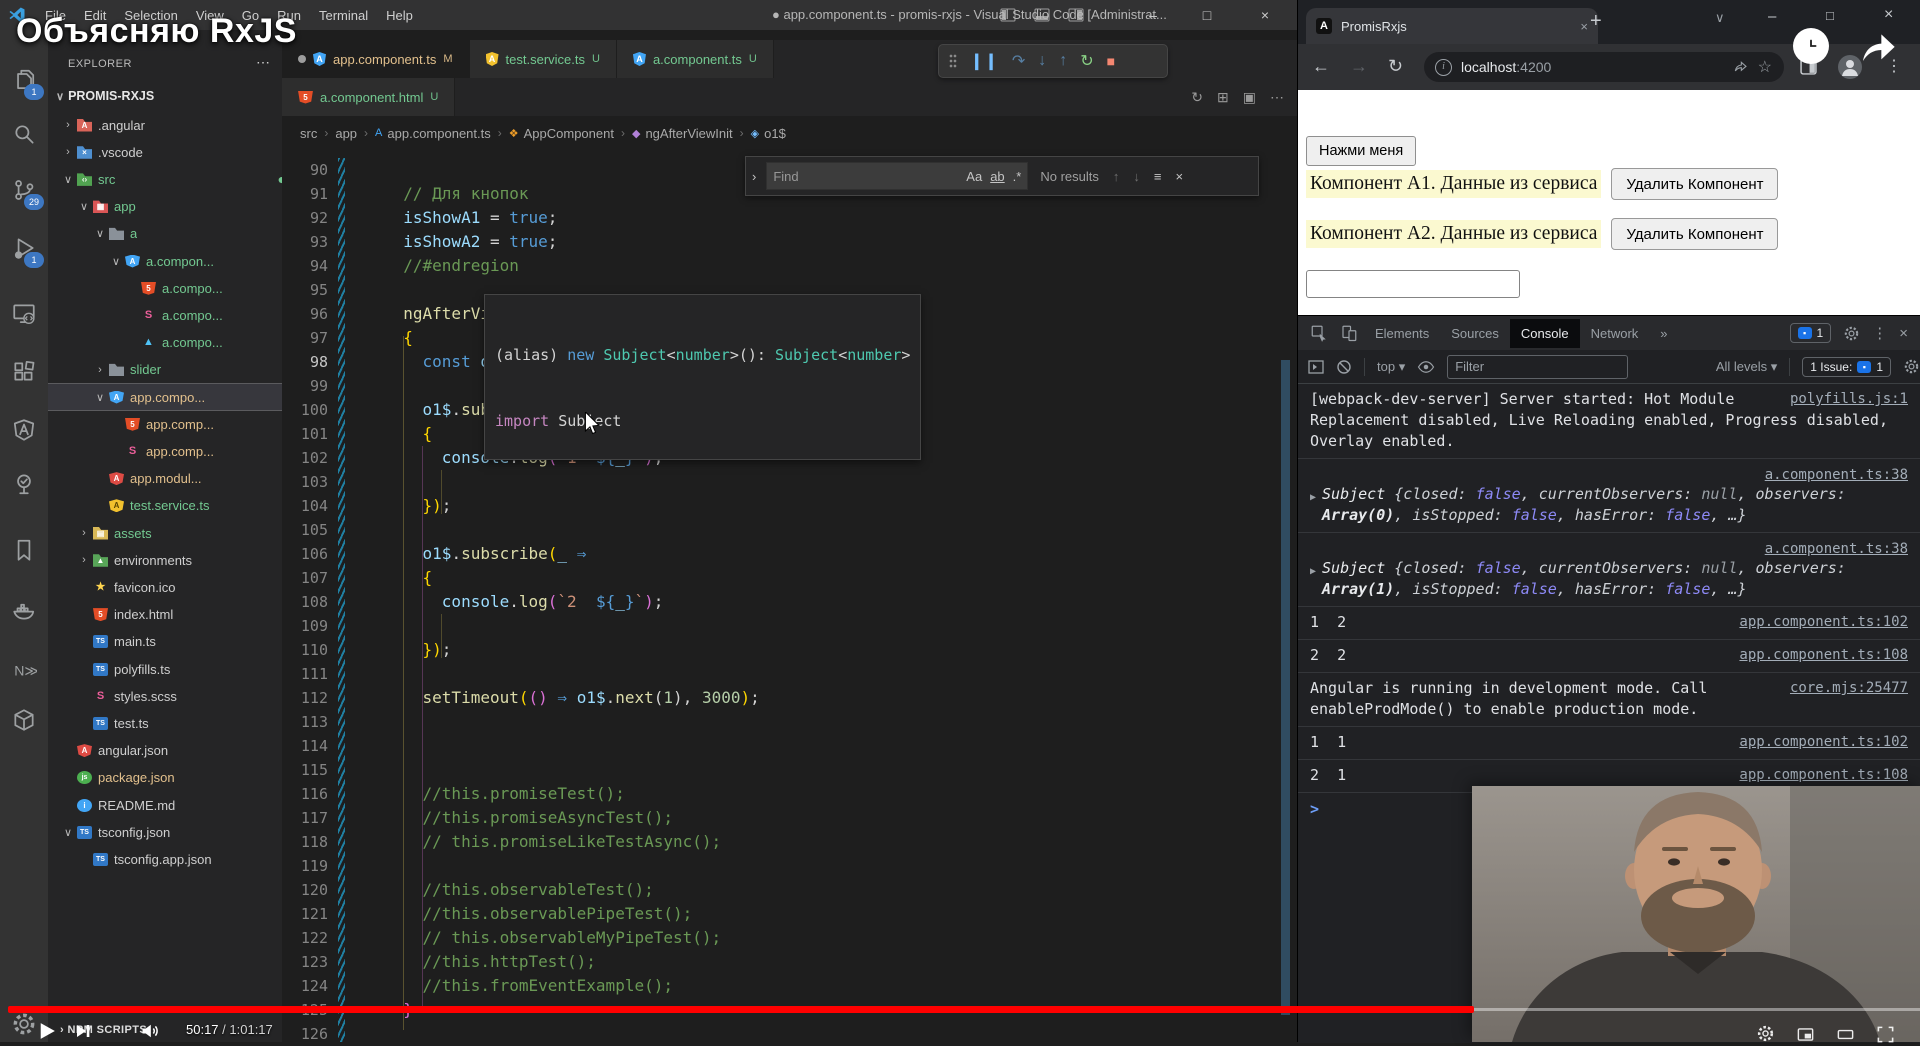  I want to click on console-settings-gear-icon, so click(1911, 366).